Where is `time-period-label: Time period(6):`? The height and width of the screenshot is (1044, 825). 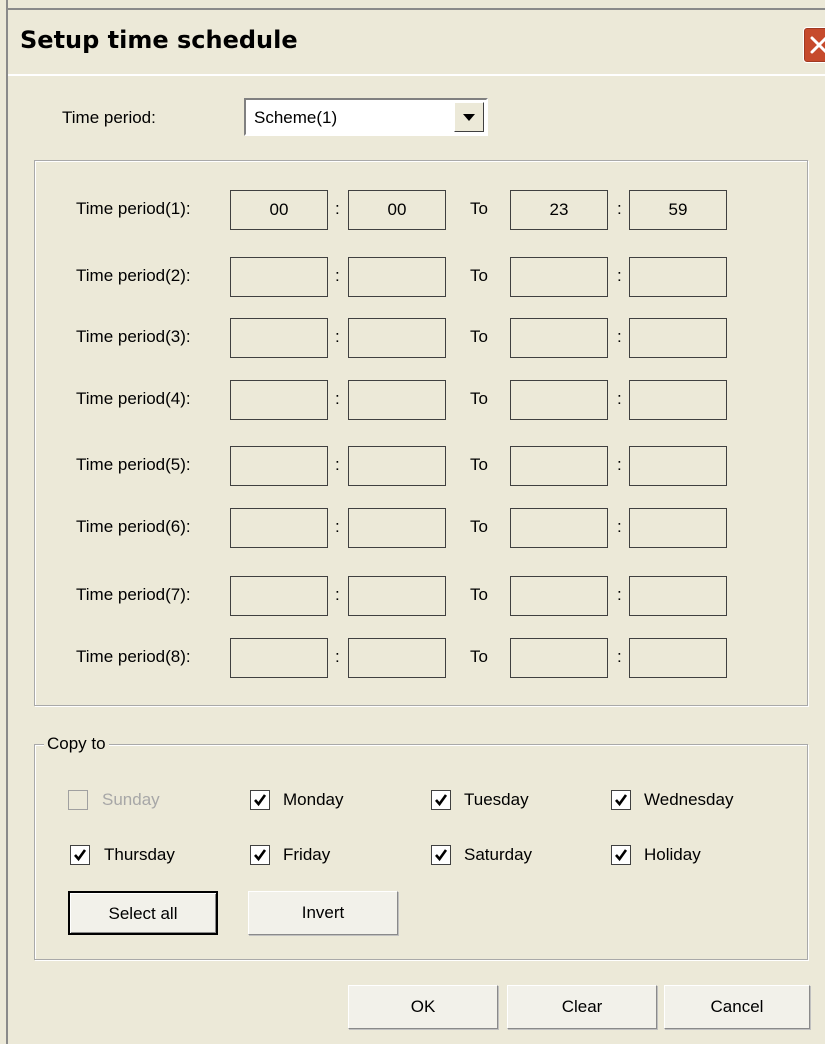 time-period-label: Time period(6): is located at coordinates (133, 526).